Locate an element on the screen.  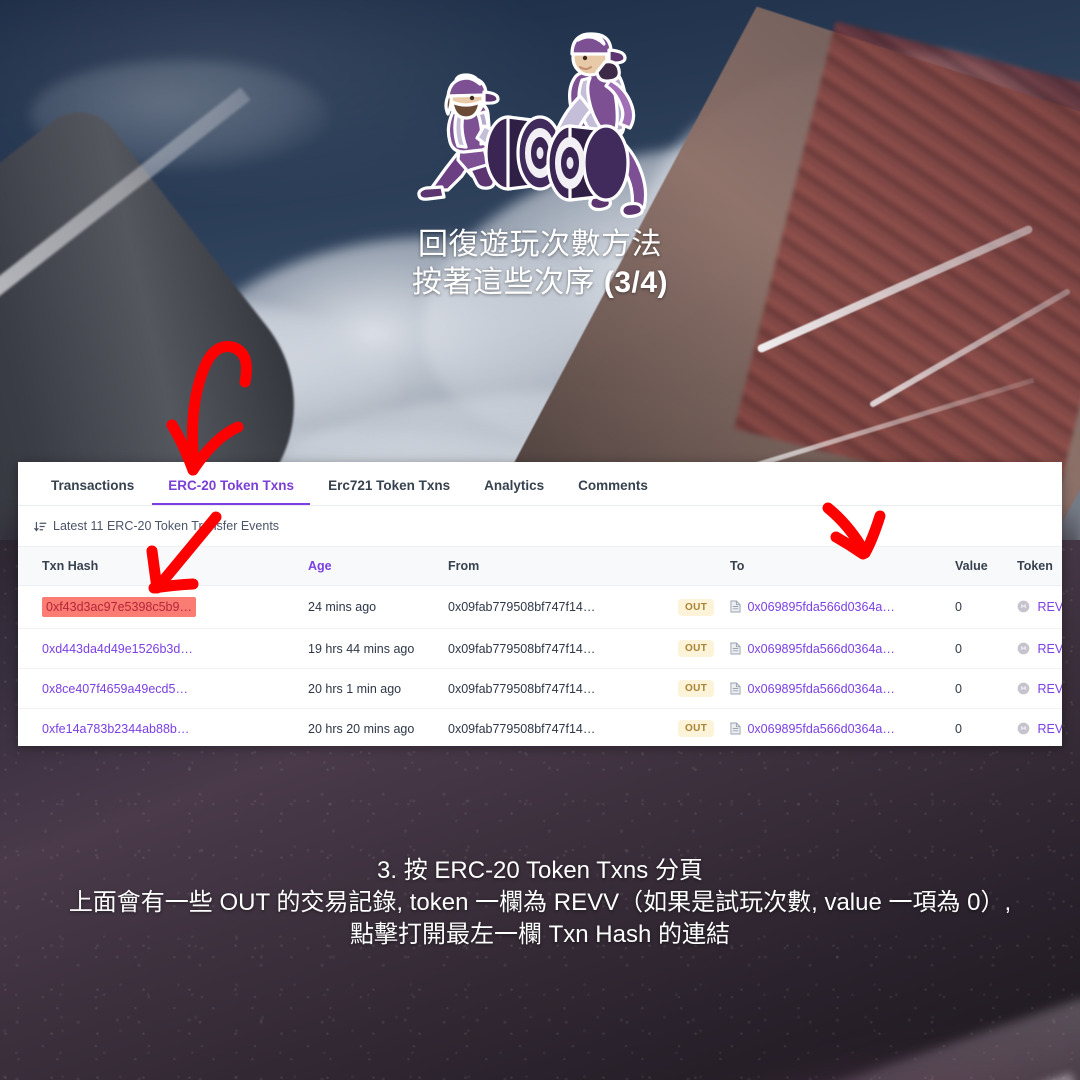
column-header-to: To is located at coordinates (842, 566).